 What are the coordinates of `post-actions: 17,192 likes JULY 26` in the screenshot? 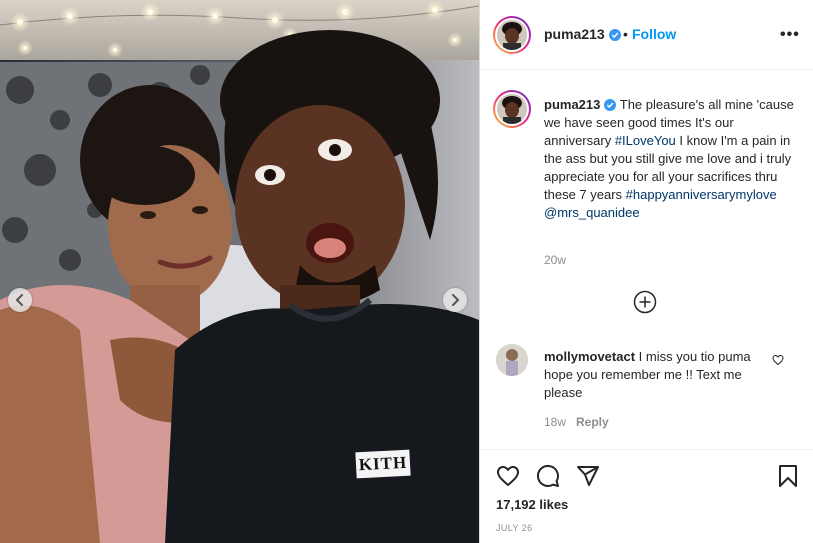 It's located at (646, 496).